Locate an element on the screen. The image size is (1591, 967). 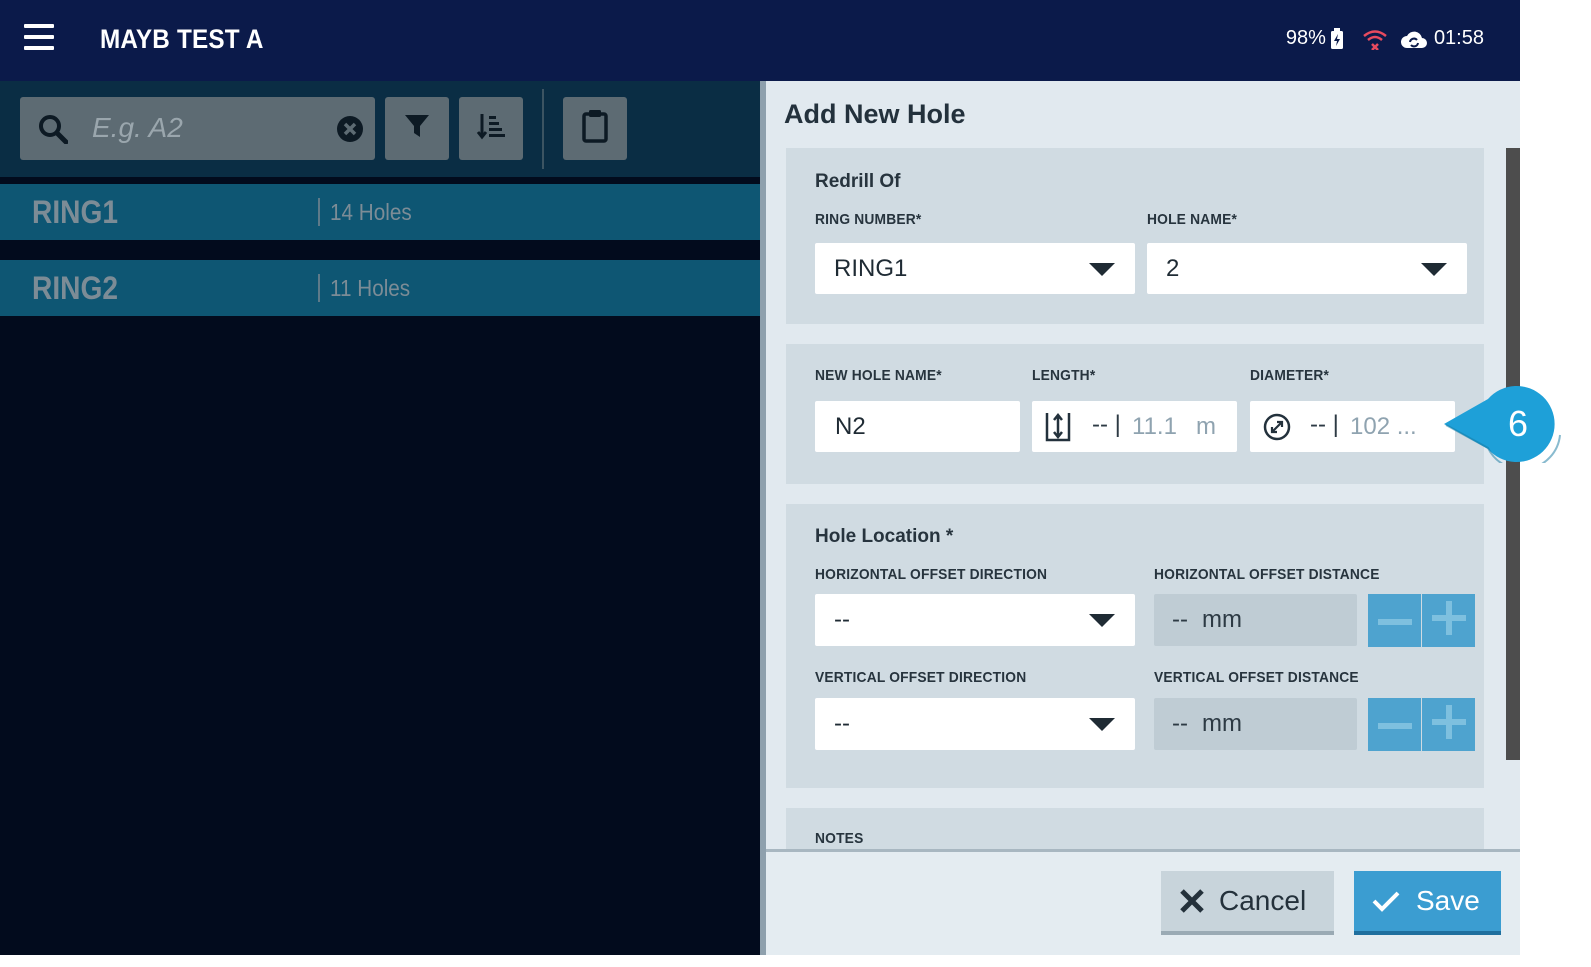
h-direction-value: -- is located at coordinates (842, 619).